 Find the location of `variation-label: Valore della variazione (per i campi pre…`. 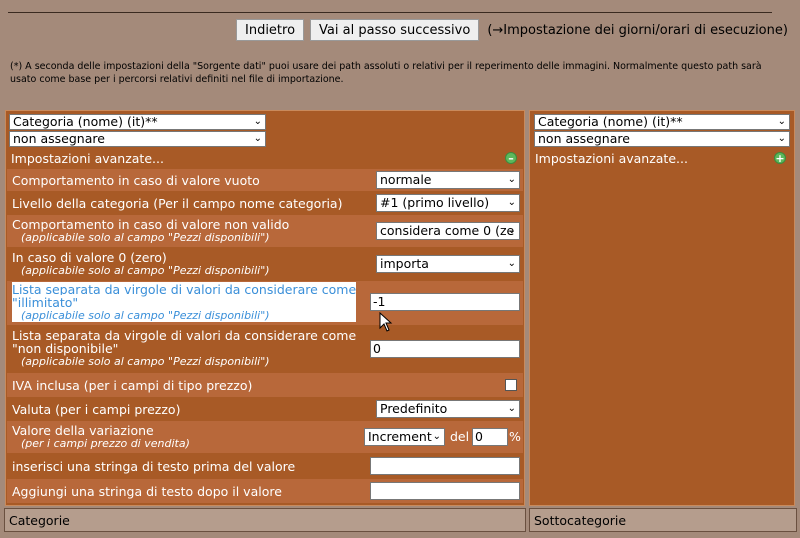

variation-label: Valore della variazione (per i campi pre… is located at coordinates (101, 437).